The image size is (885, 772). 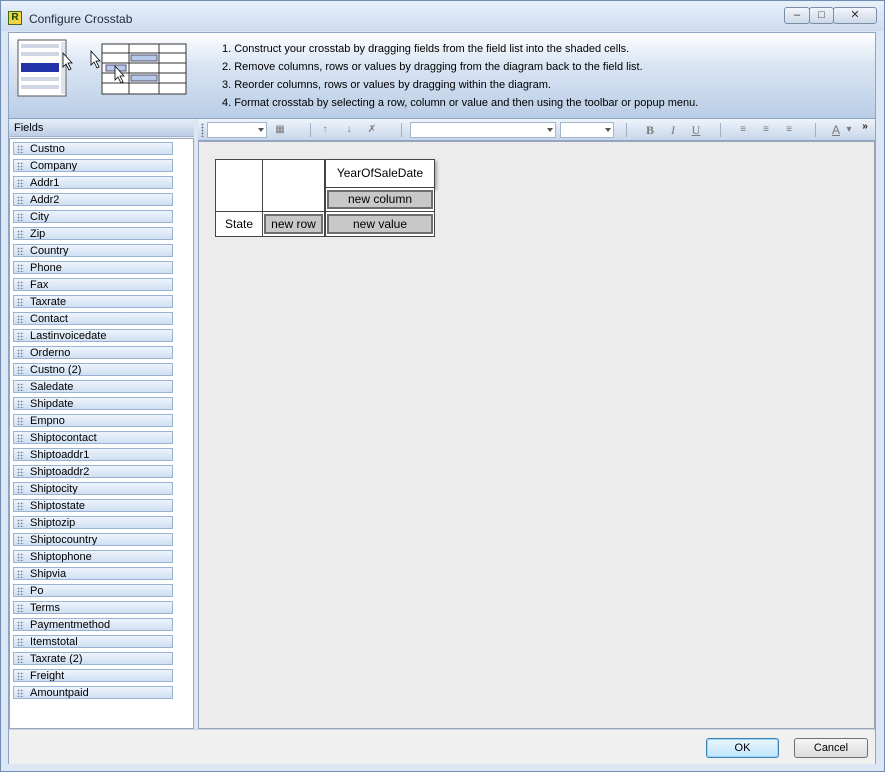 I want to click on new-value-cell: new value, so click(x=380, y=224).